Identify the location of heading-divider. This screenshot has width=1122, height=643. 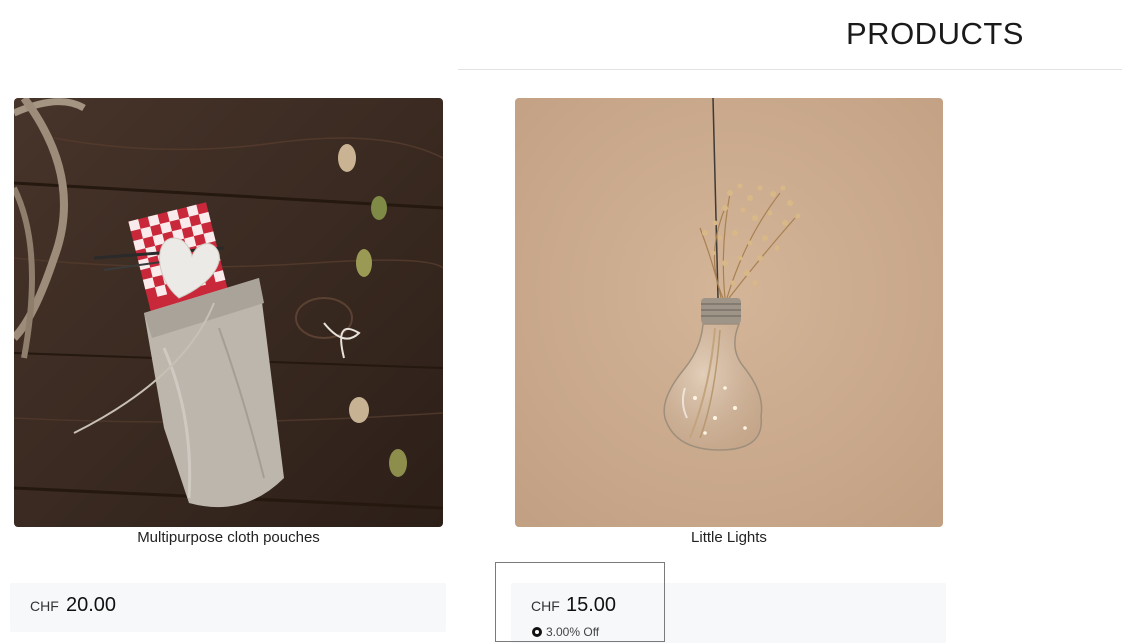
(790, 69).